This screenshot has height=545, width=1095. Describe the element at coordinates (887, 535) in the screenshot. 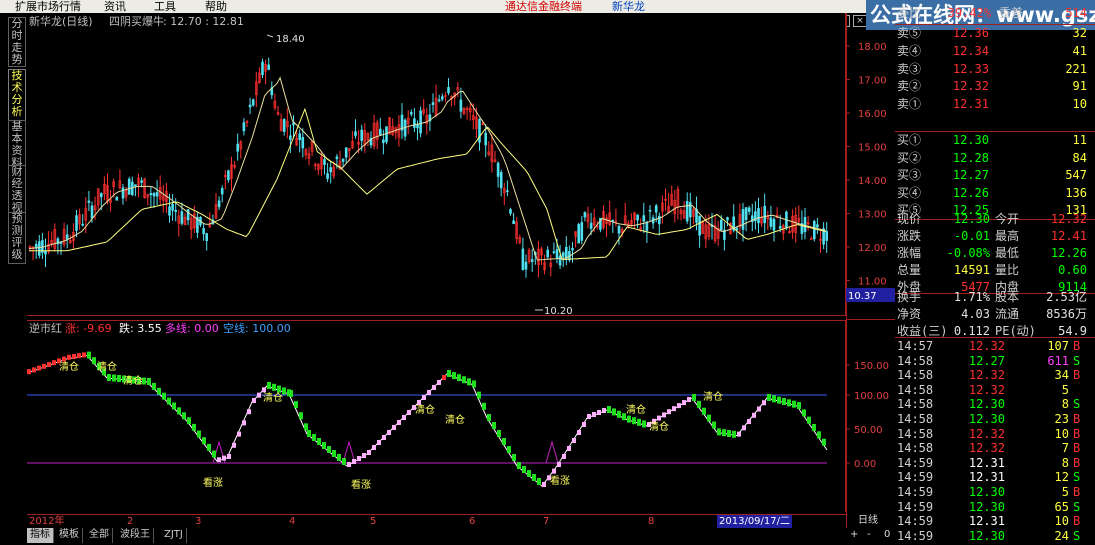

I see `zoom-reset-button: 0` at that location.